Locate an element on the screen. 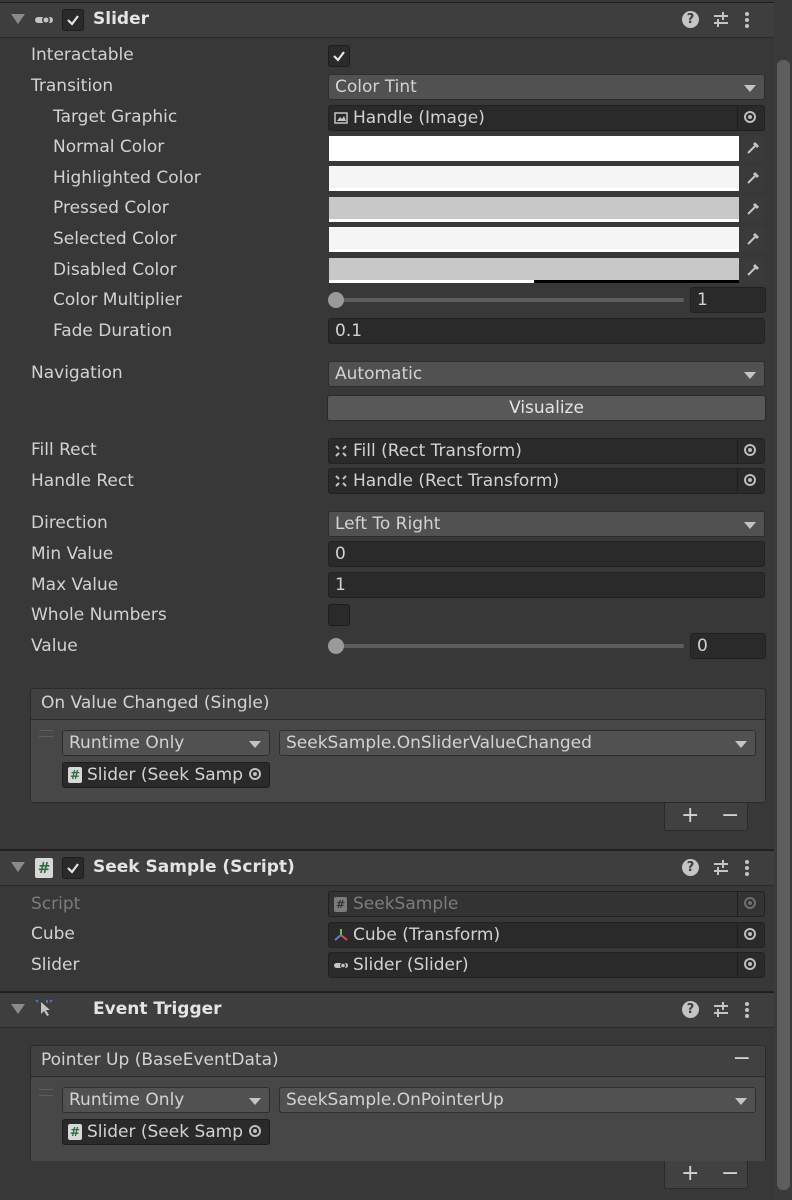 This screenshot has width=792, height=1200. disabled-color-field is located at coordinates (534, 270).